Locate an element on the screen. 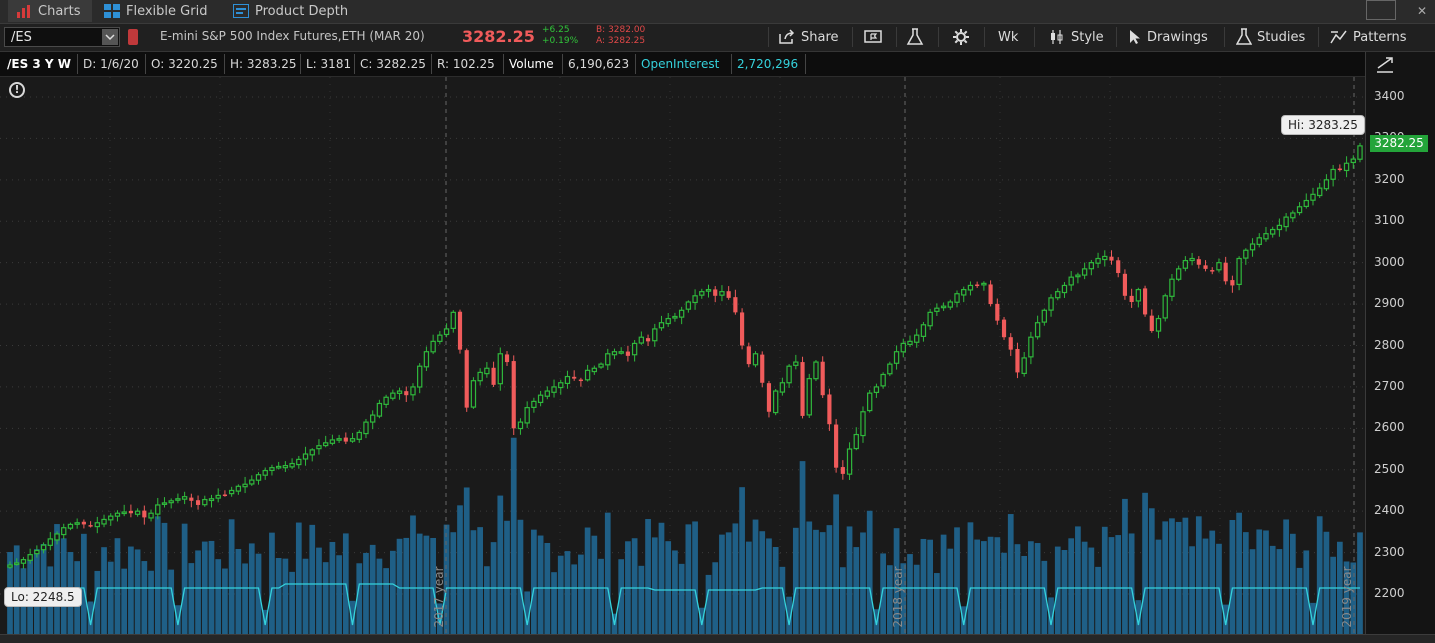 The image size is (1435, 643). ask-value: A: 3282.25 is located at coordinates (621, 41).